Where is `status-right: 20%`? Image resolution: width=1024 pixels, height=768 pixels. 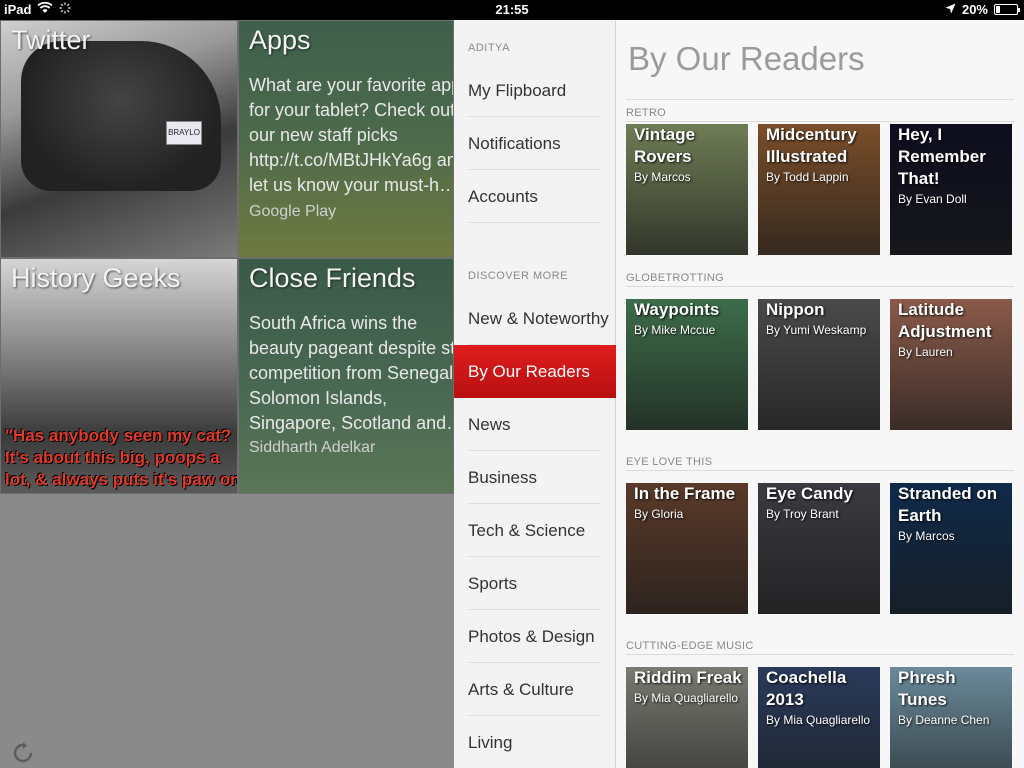 status-right: 20% is located at coordinates (982, 9).